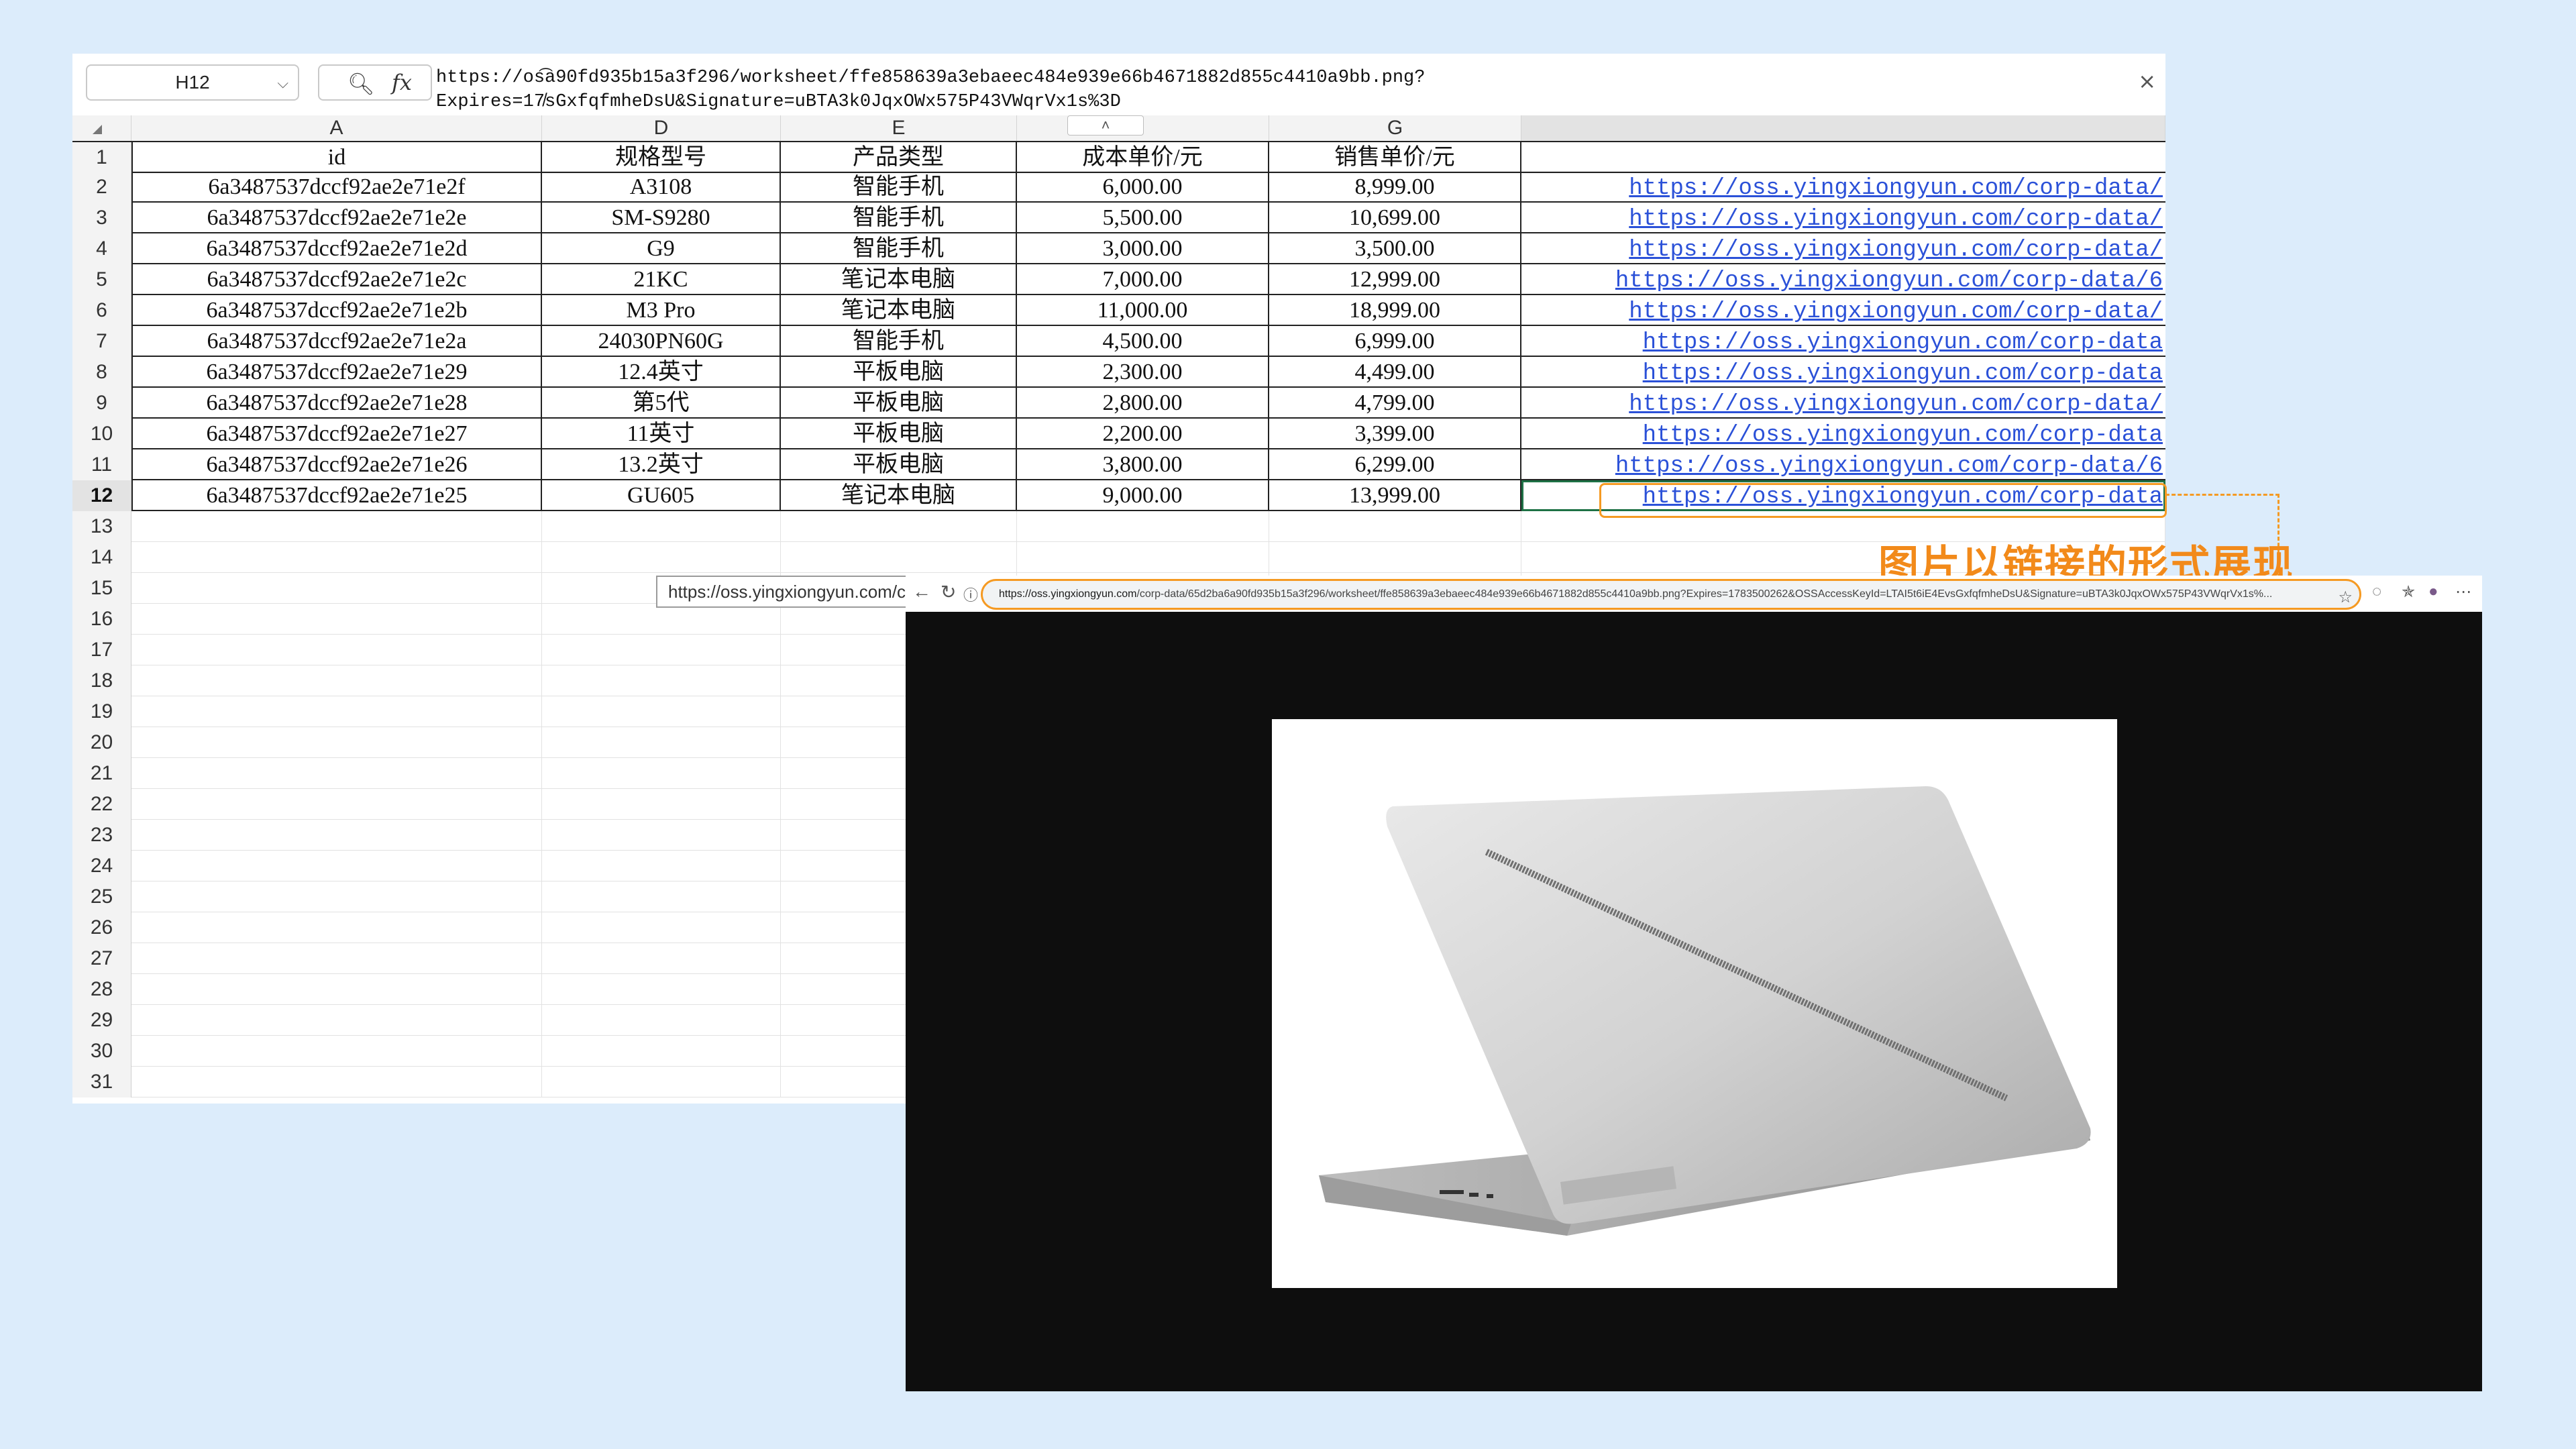 The height and width of the screenshot is (1449, 2576). I want to click on row-number: 17, so click(101, 650).